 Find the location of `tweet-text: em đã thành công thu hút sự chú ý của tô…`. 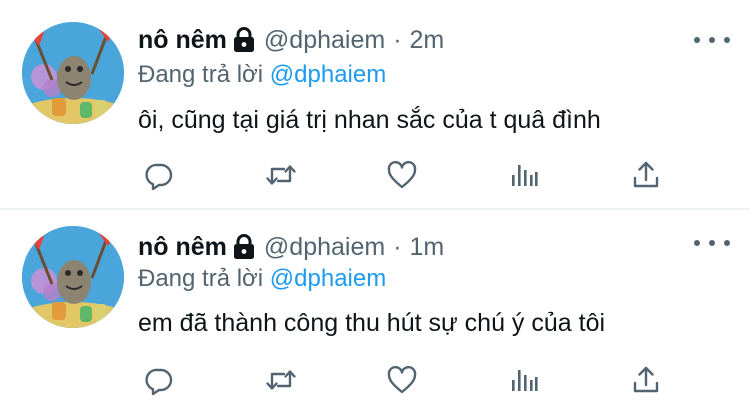

tweet-text: em đã thành công thu hút sự chú ý của tô… is located at coordinates (372, 323).